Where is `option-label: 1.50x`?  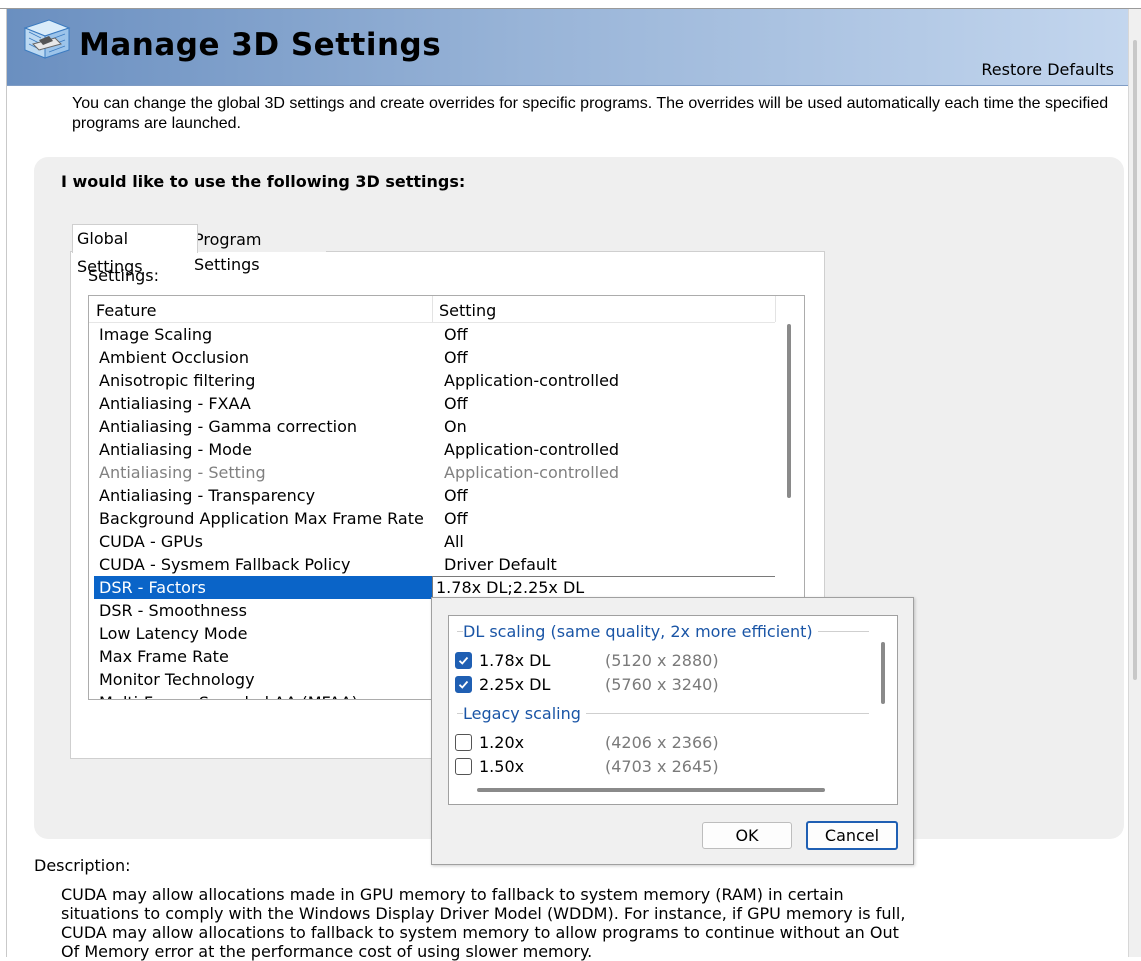 option-label: 1.50x is located at coordinates (502, 766).